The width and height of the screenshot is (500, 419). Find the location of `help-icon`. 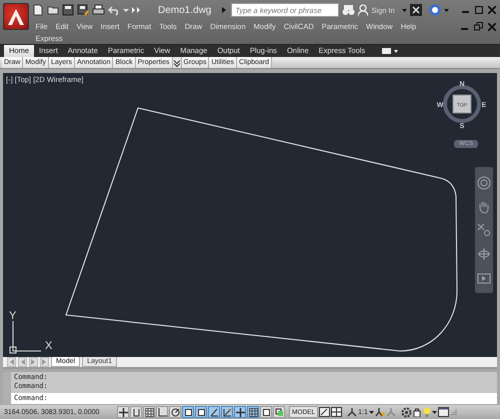

help-icon is located at coordinates (434, 10).